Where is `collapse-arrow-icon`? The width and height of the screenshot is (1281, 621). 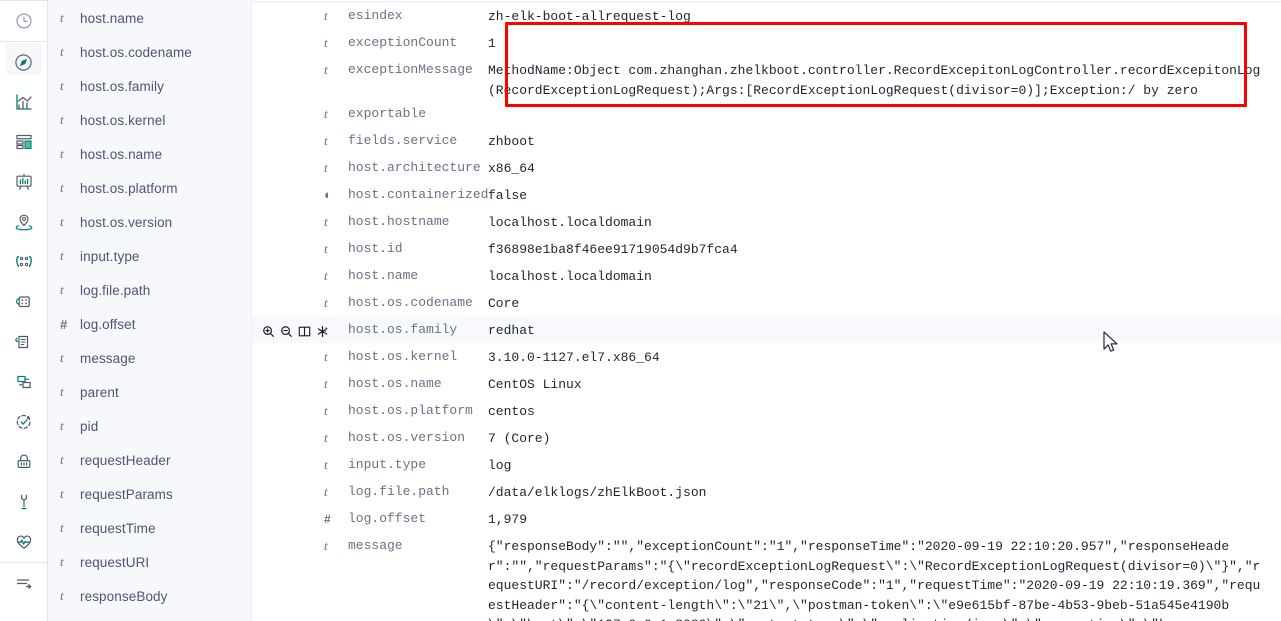 collapse-arrow-icon is located at coordinates (24, 583).